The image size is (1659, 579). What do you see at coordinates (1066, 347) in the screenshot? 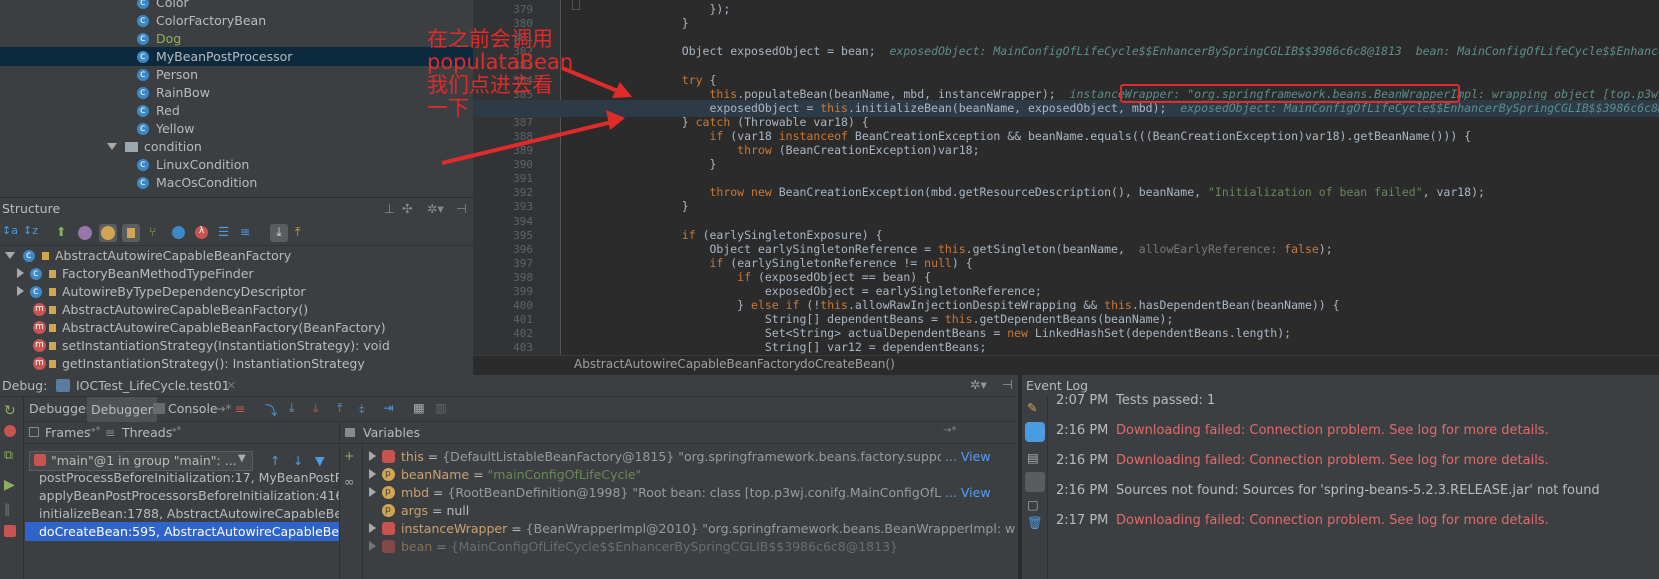
I see `code-line: String[] var12 = dependentBeans;` at bounding box center [1066, 347].